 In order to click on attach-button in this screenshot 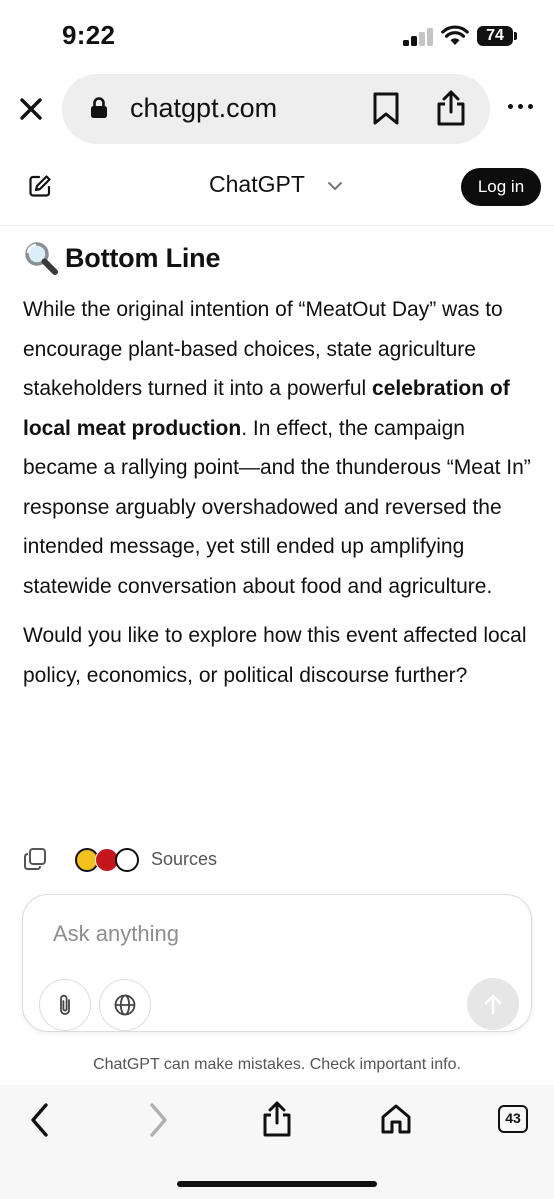, I will do `click(65, 1005)`.